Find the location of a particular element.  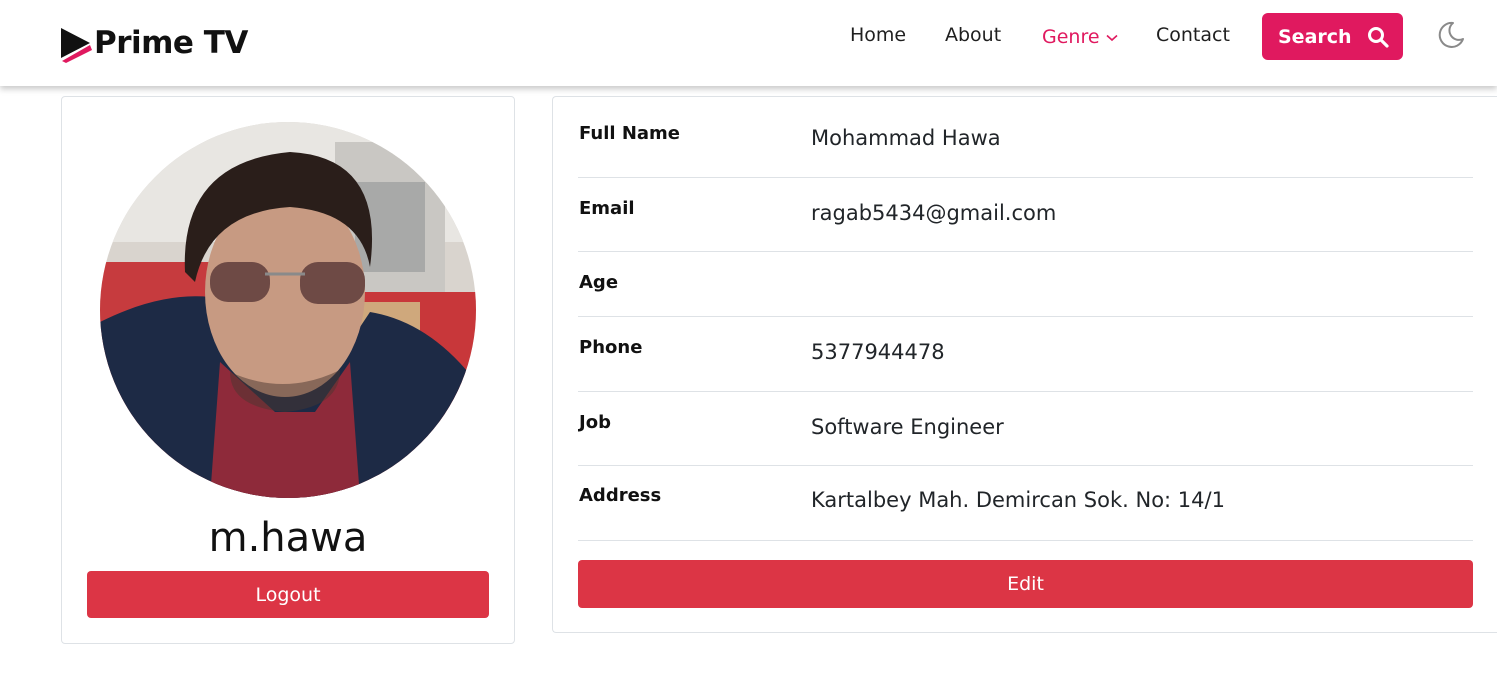

nav-contact-link: Contact is located at coordinates (1193, 37).